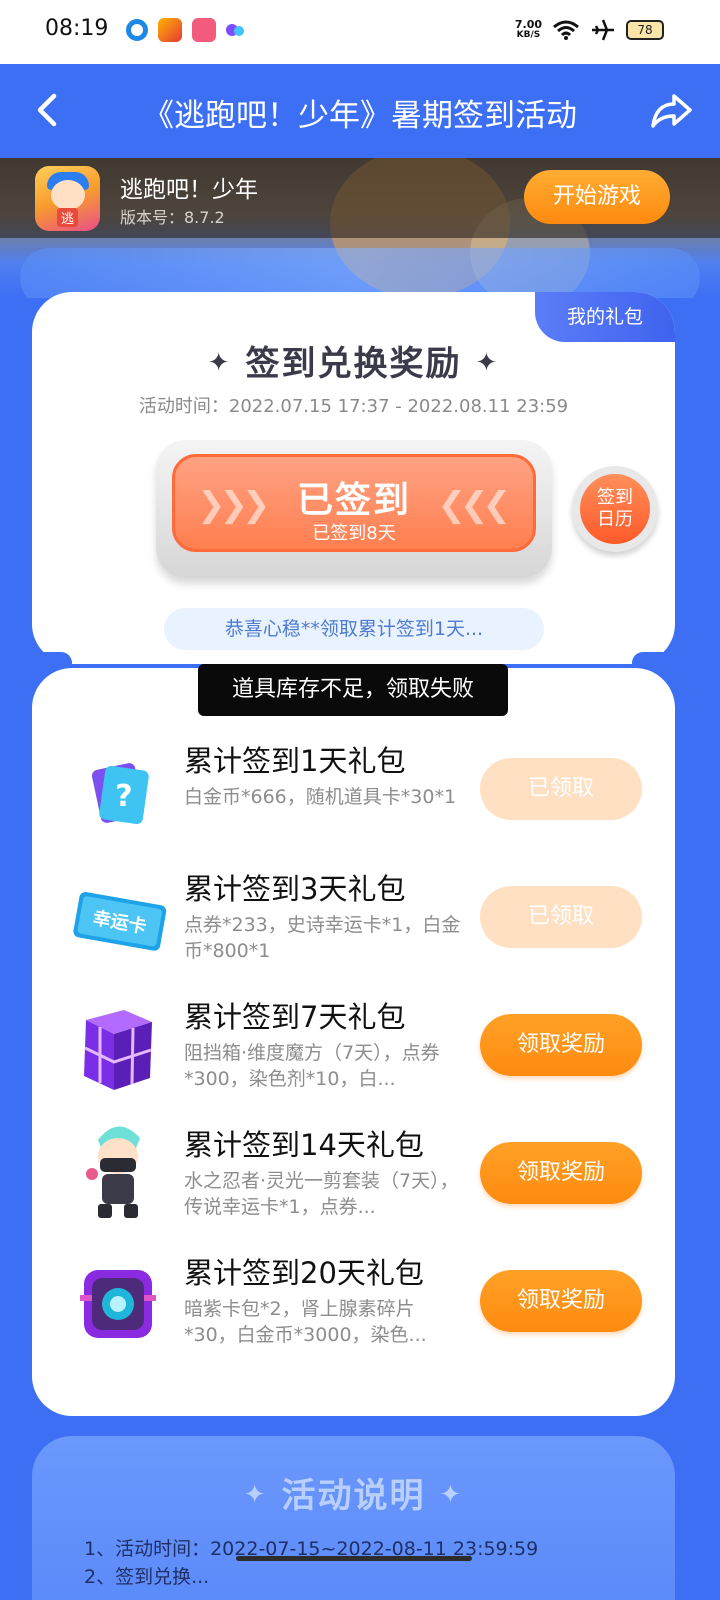 The height and width of the screenshot is (1600, 720). Describe the element at coordinates (605, 317) in the screenshot. I see `my-gift-tab: 我的礼包` at that location.